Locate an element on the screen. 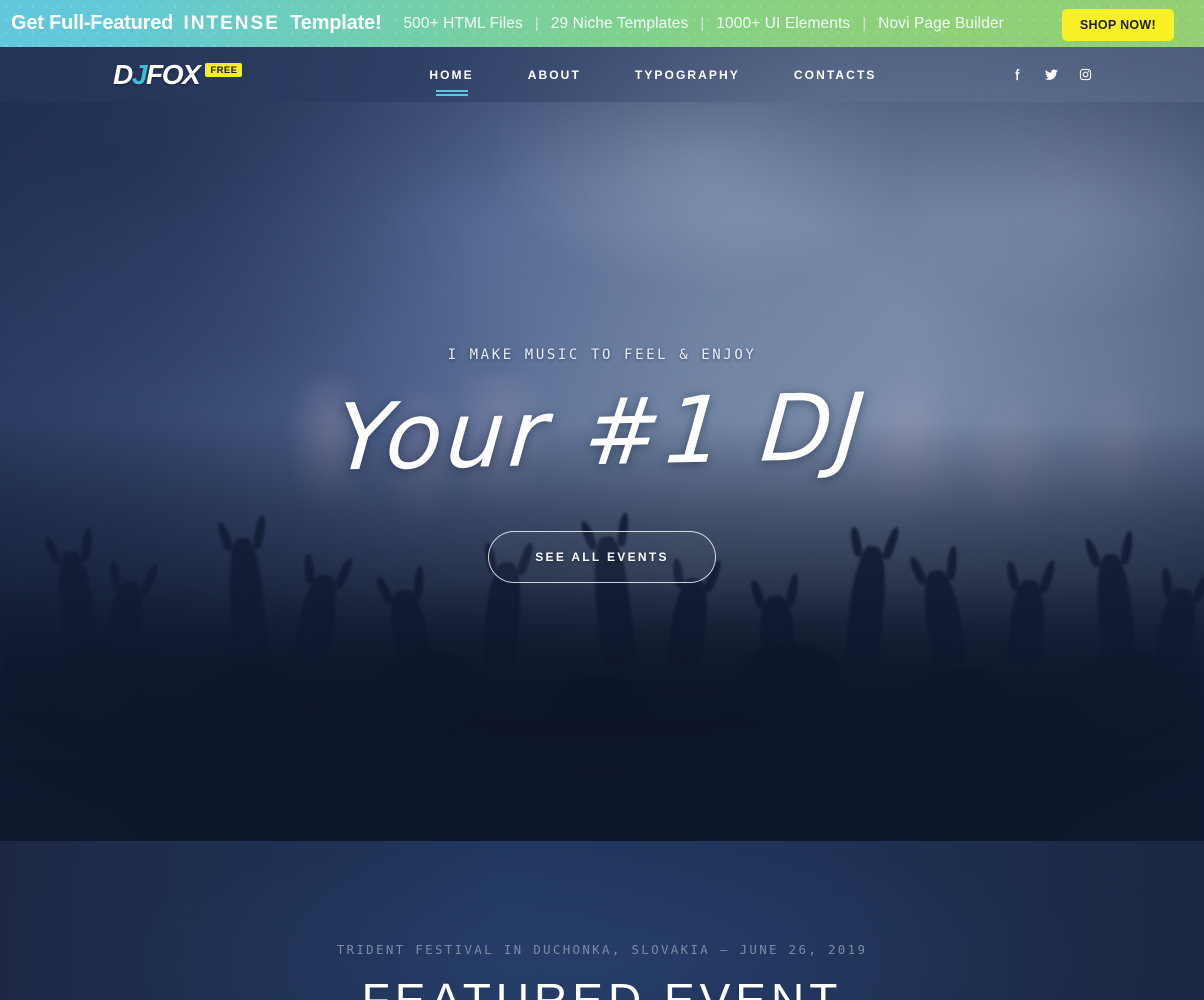 This screenshot has height=1000, width=1204. promo-headline-pre: Get Full-Featured is located at coordinates (92, 23).